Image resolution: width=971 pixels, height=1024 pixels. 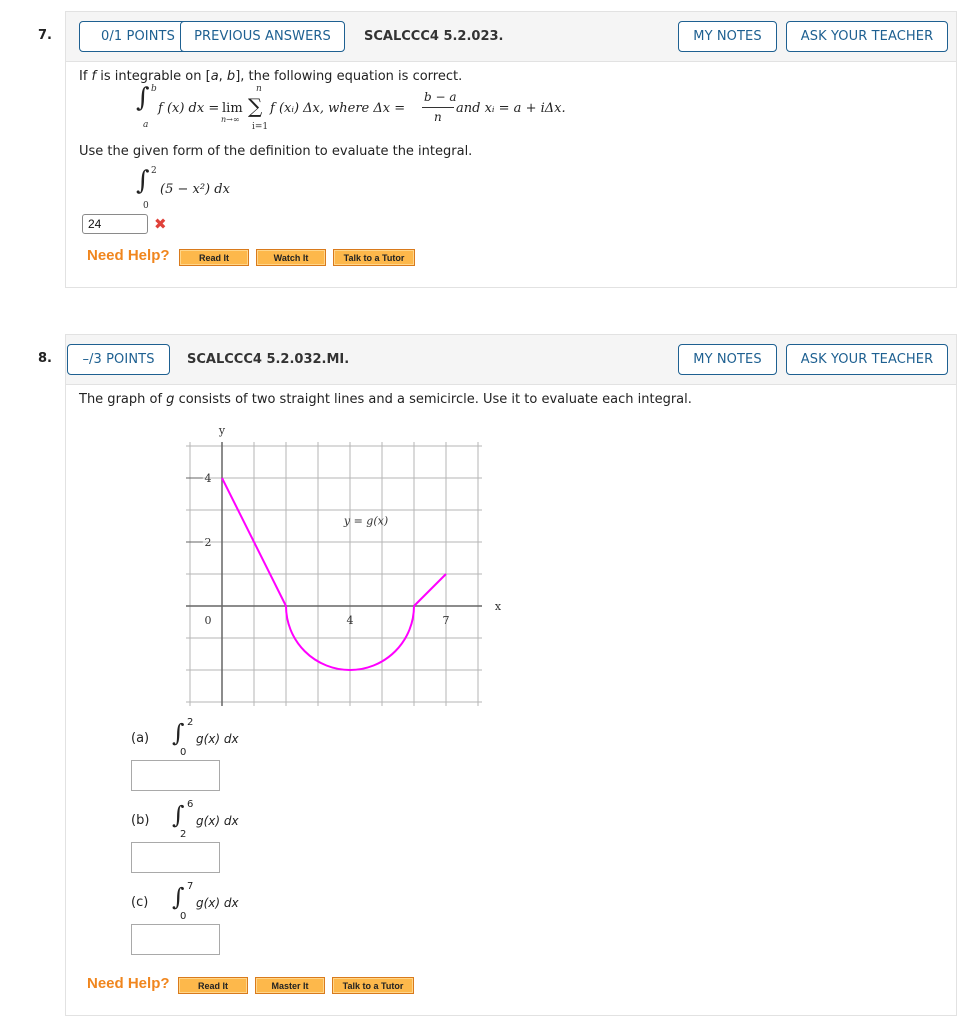 What do you see at coordinates (438, 107) in the screenshot?
I see `fraction-bar` at bounding box center [438, 107].